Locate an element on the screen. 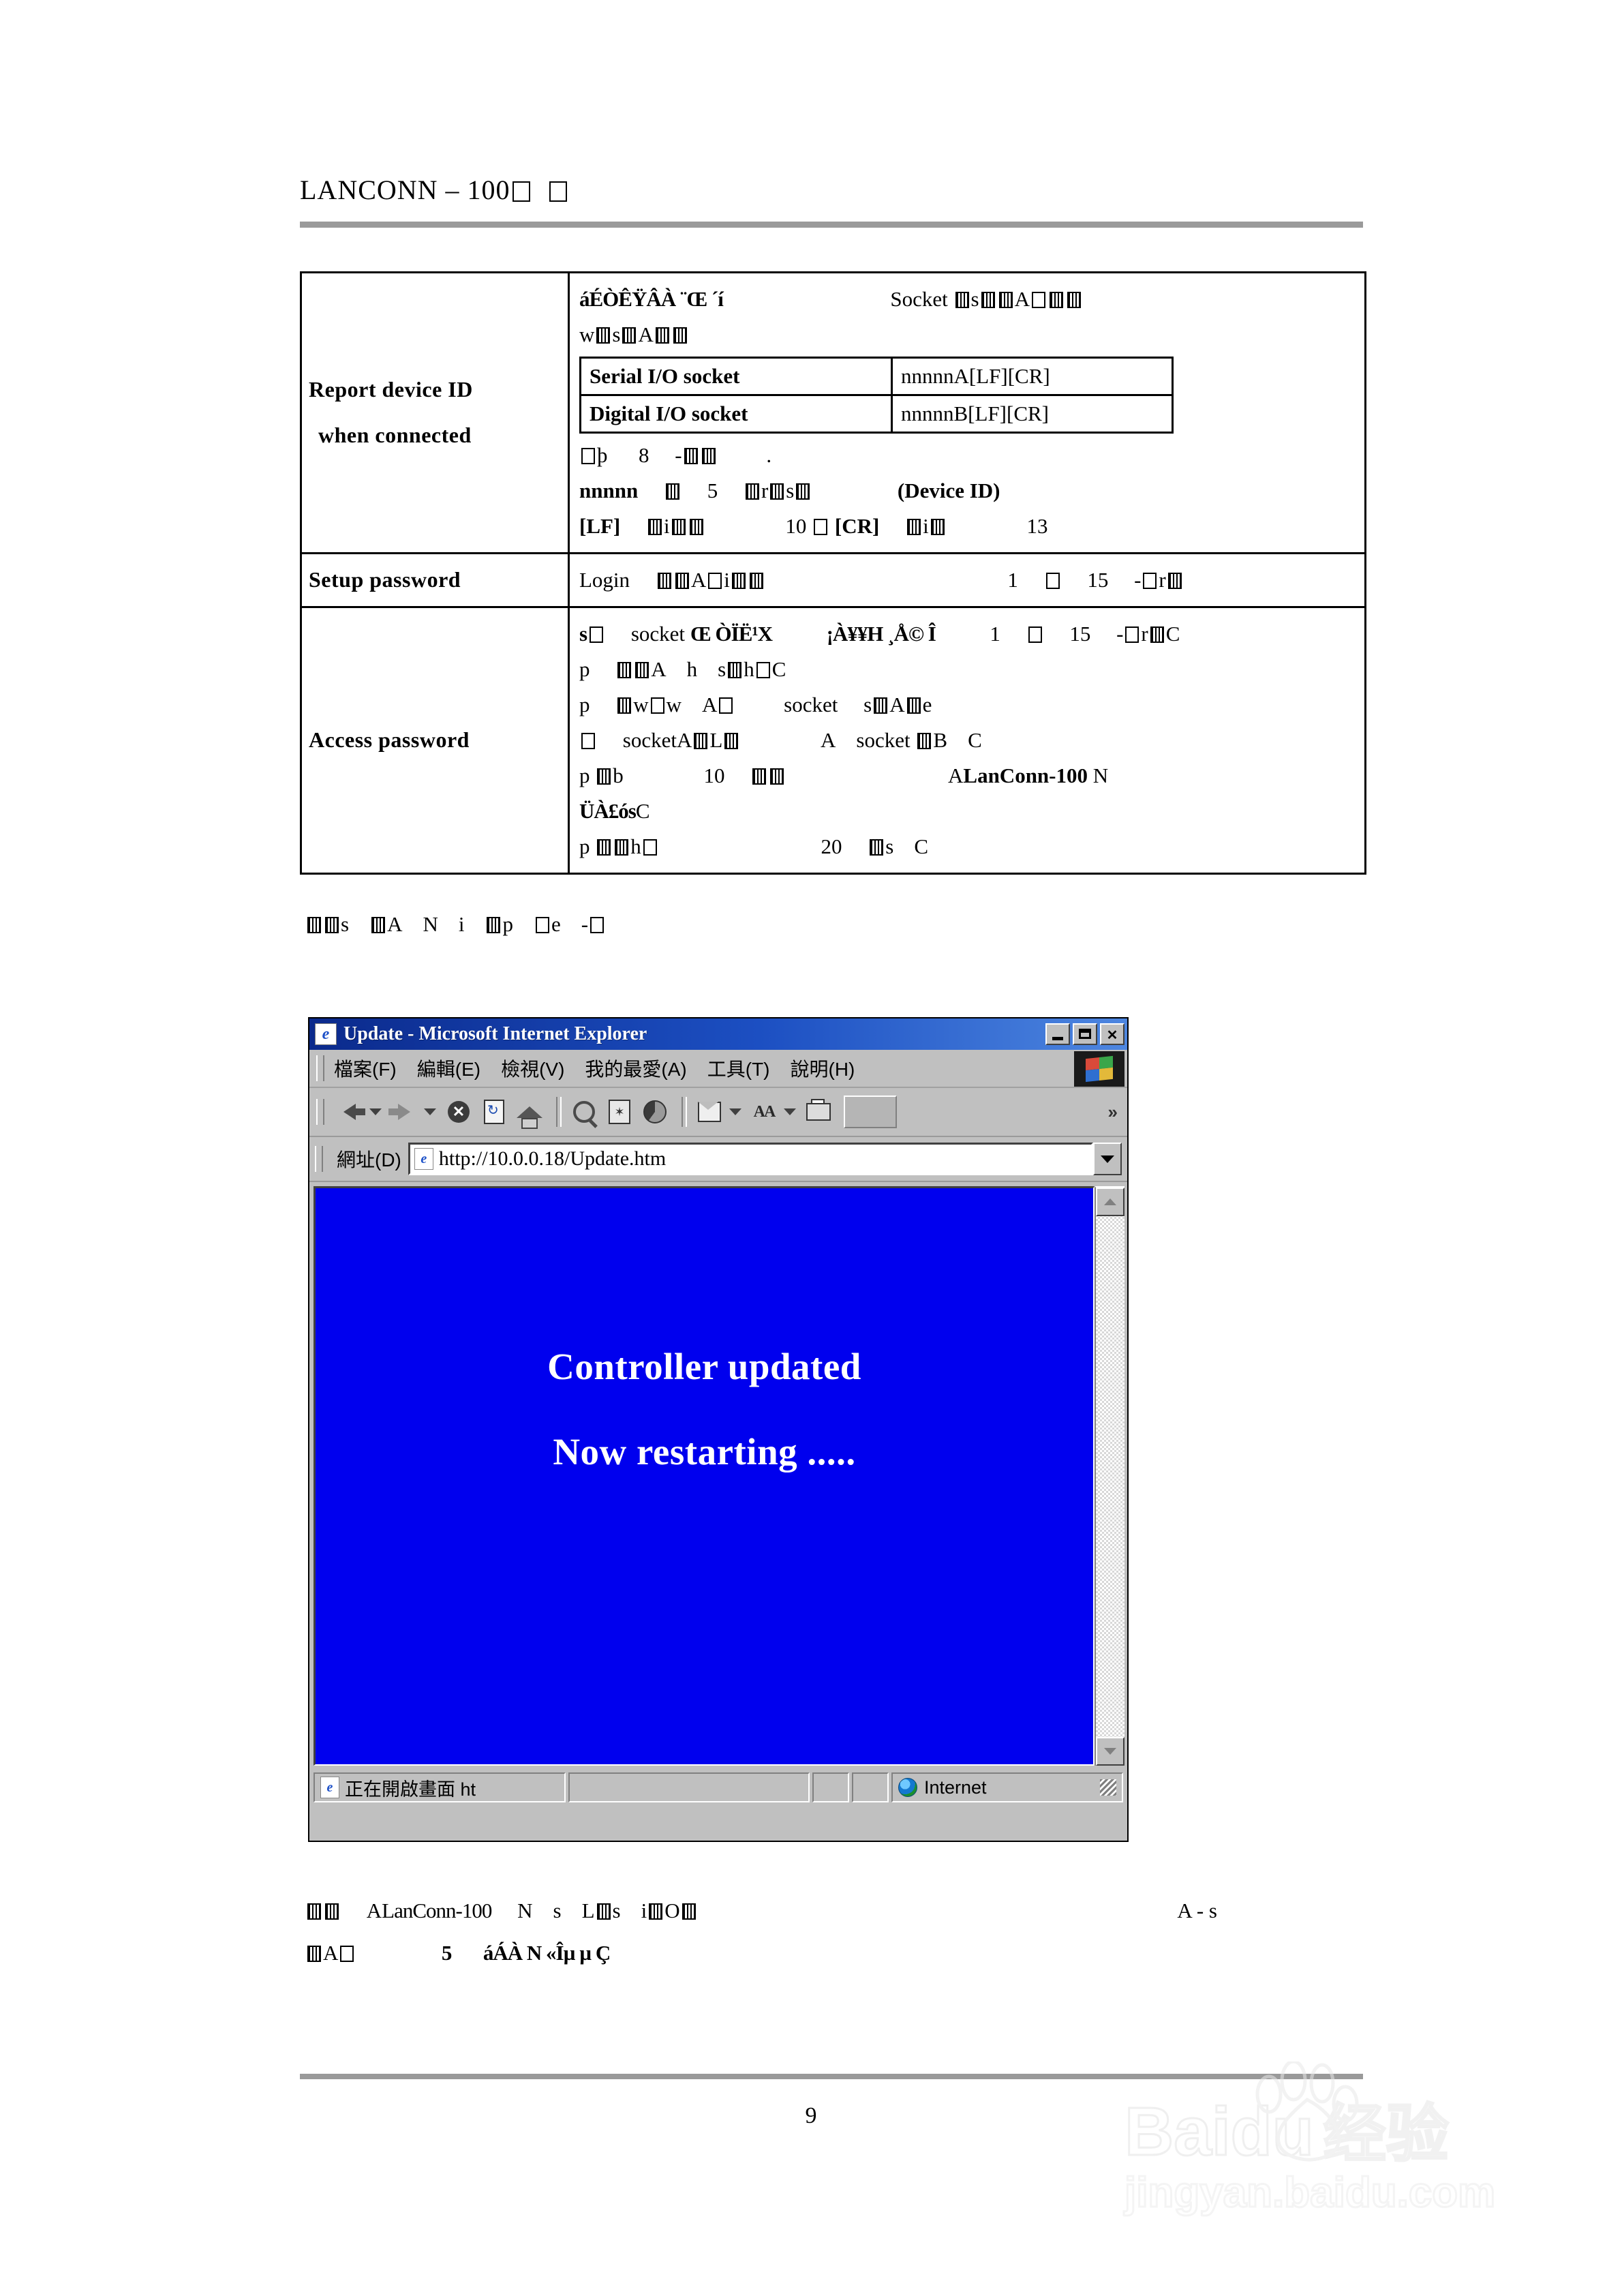 This screenshot has height=2296, width=1622. font-size-dropdown-icon is located at coordinates (790, 1111).